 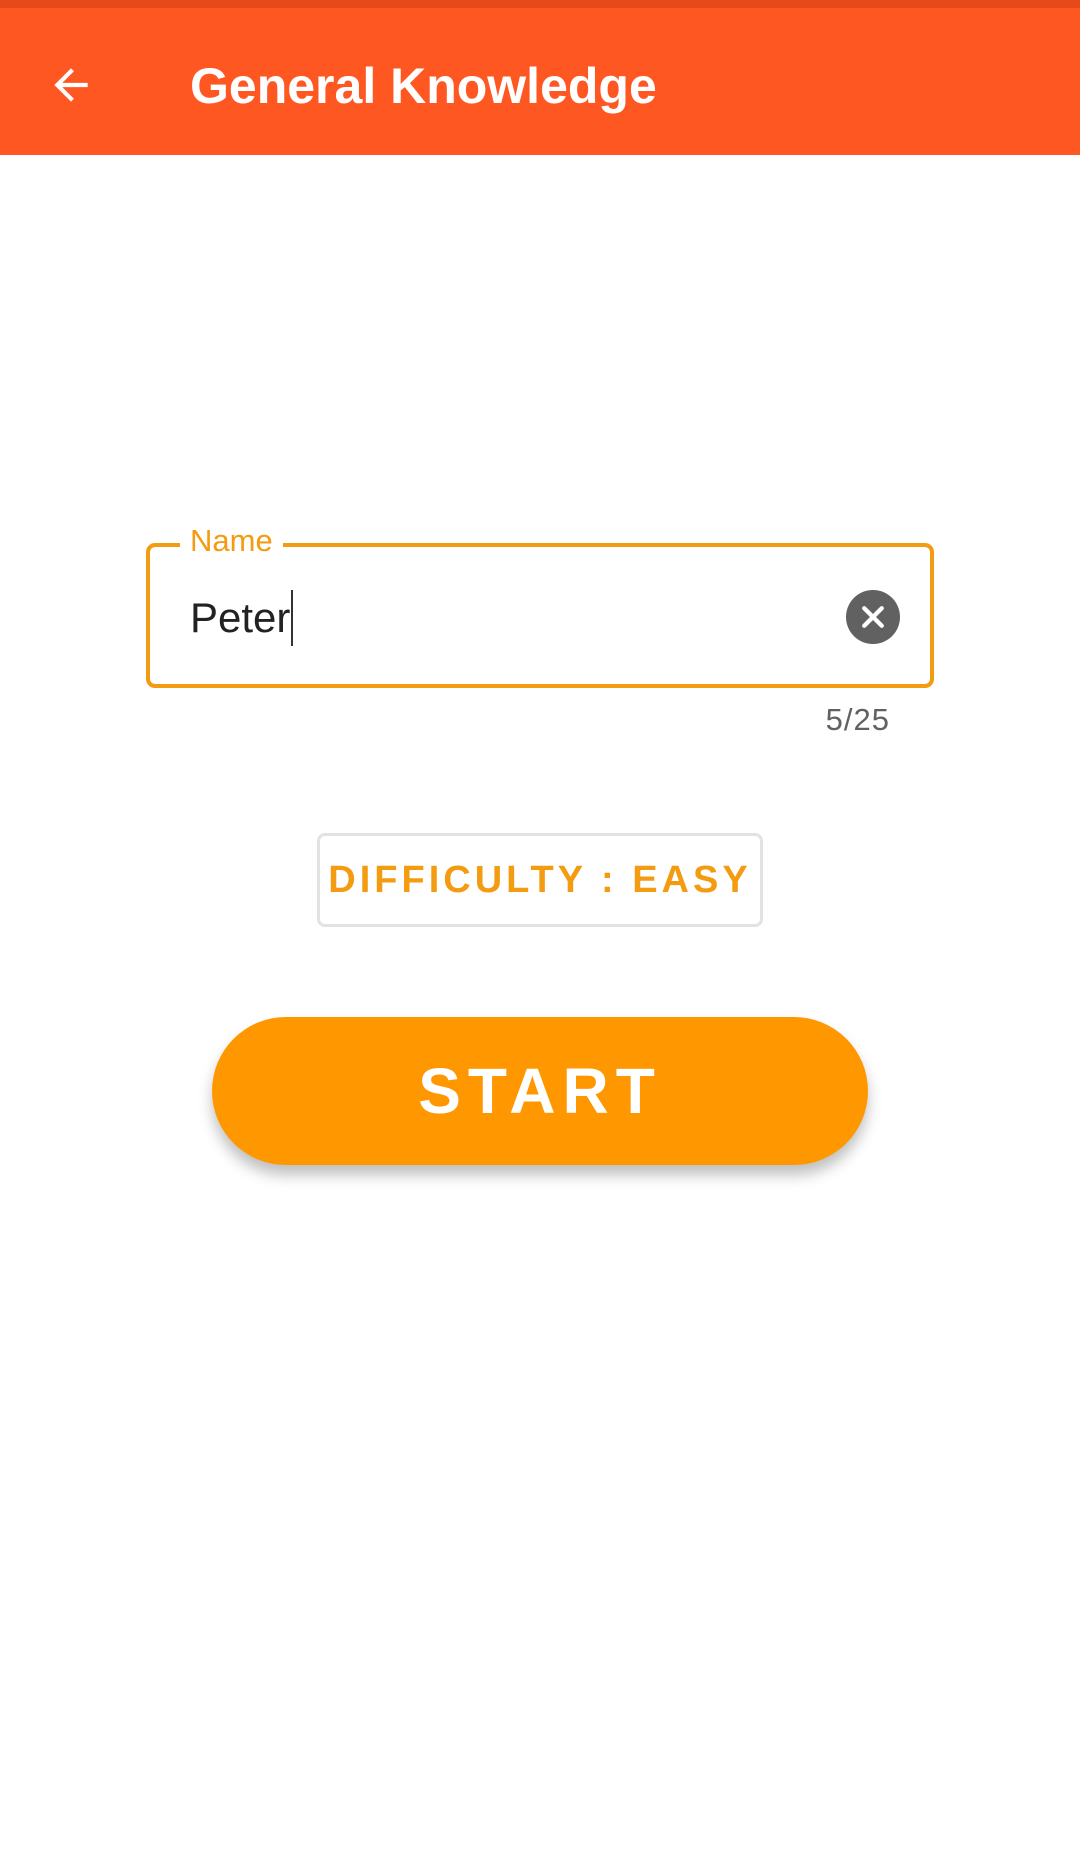 I want to click on arrow-back-icon, so click(x=71, y=85).